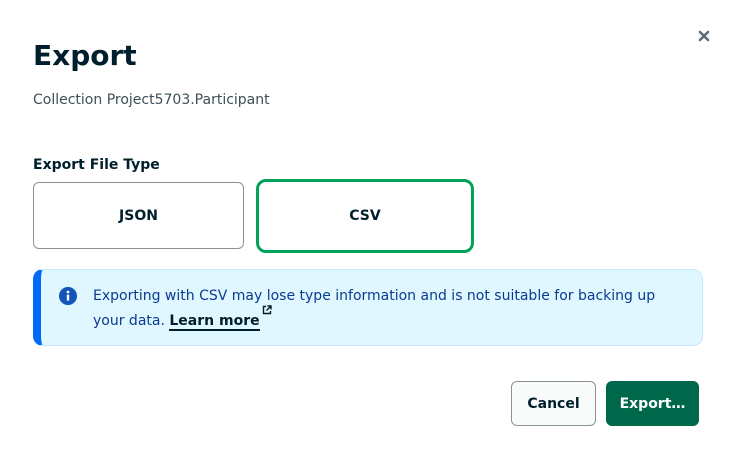  What do you see at coordinates (151, 100) in the screenshot?
I see `collection-subtitle: Collection Project5703.Participant` at bounding box center [151, 100].